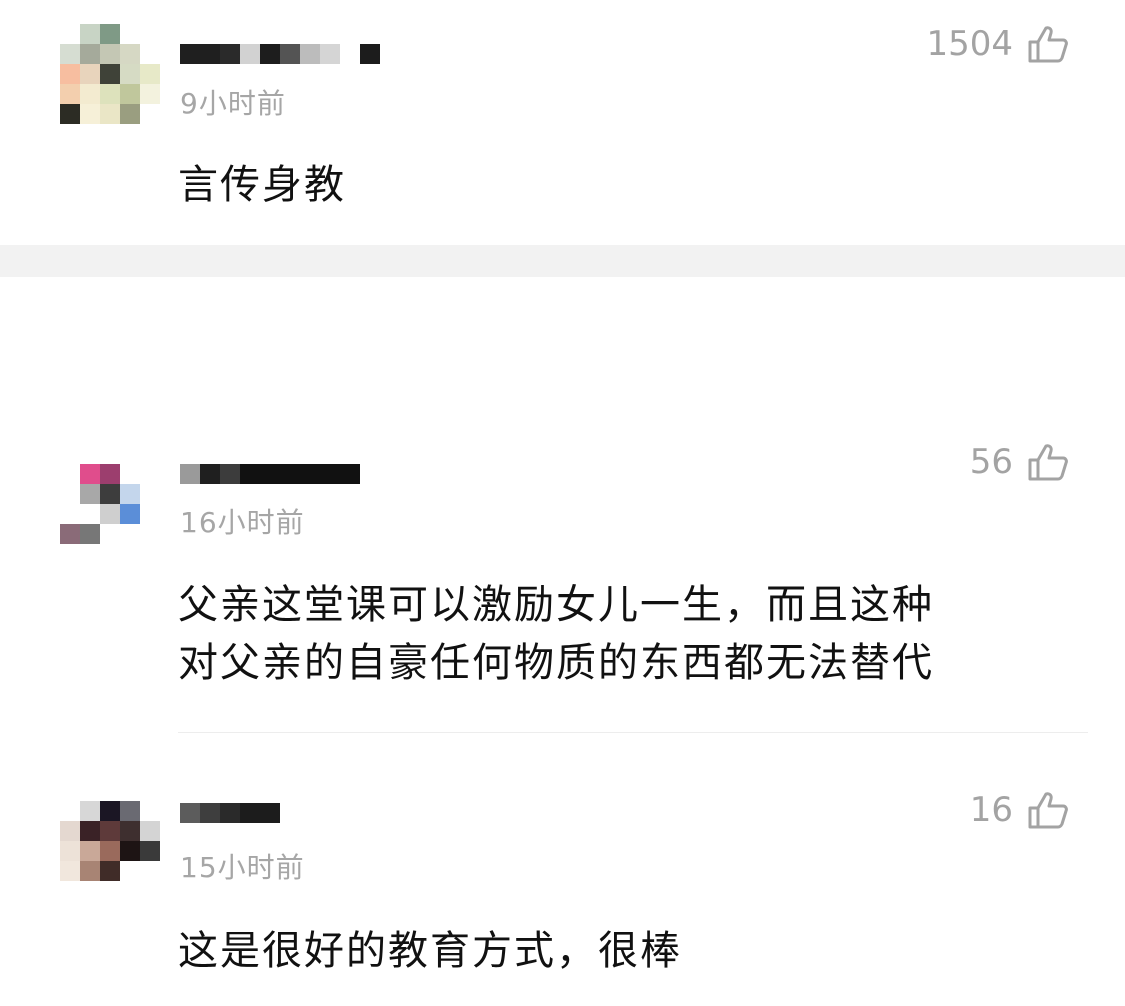  Describe the element at coordinates (562, 261) in the screenshot. I see `section-separator` at that location.